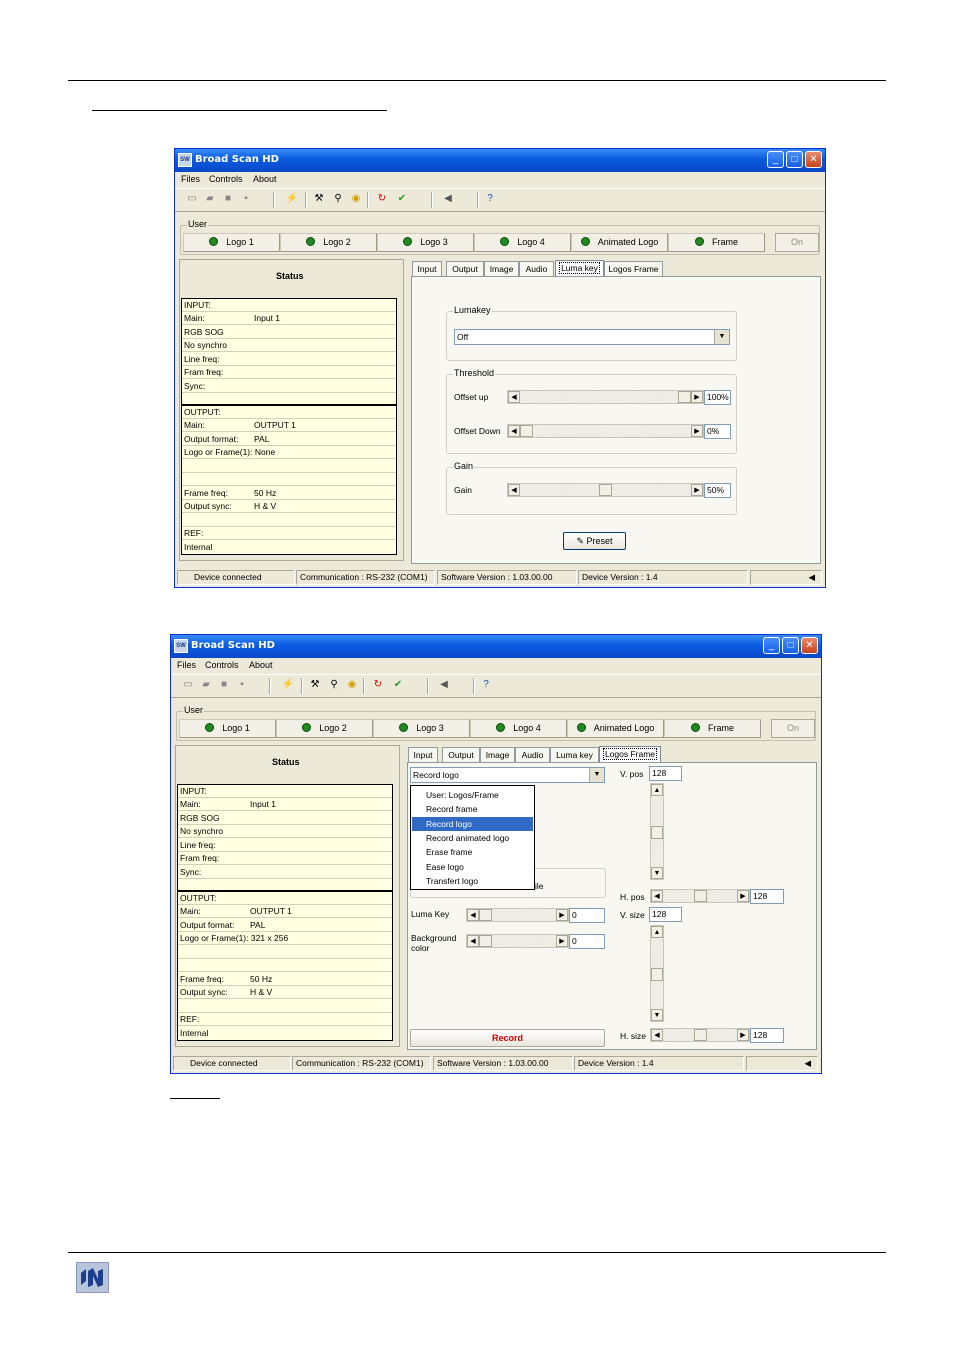 Image resolution: width=954 pixels, height=1350 pixels. I want to click on background-color-field: 0, so click(587, 941).